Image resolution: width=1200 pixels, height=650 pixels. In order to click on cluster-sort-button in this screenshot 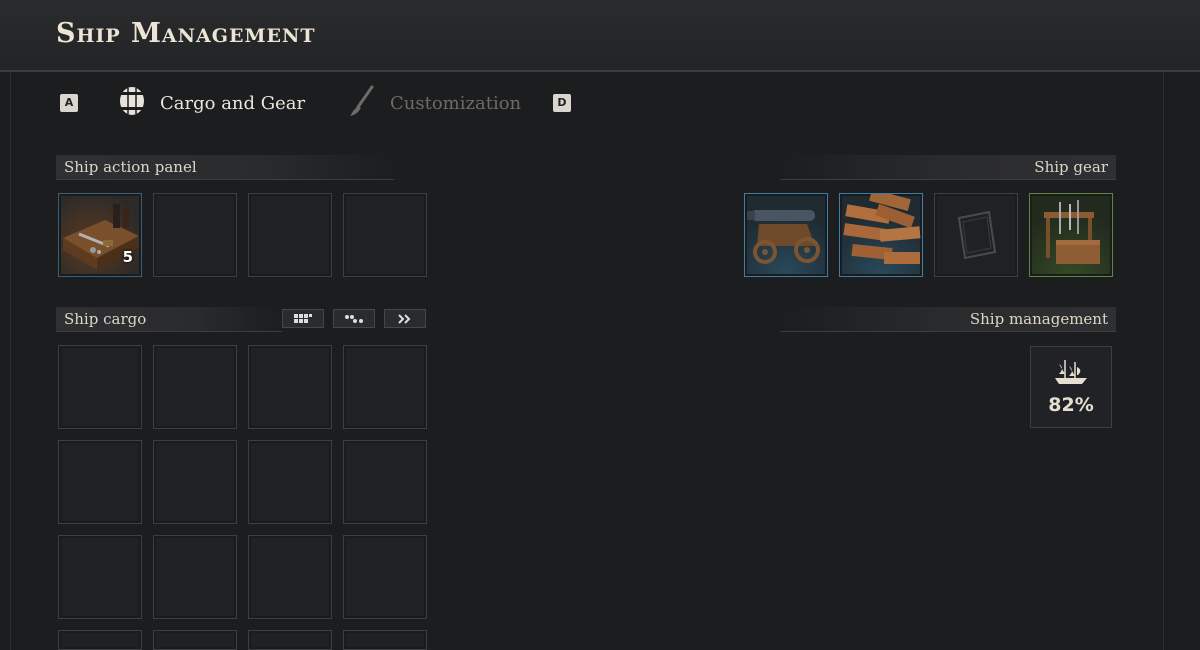, I will do `click(354, 318)`.